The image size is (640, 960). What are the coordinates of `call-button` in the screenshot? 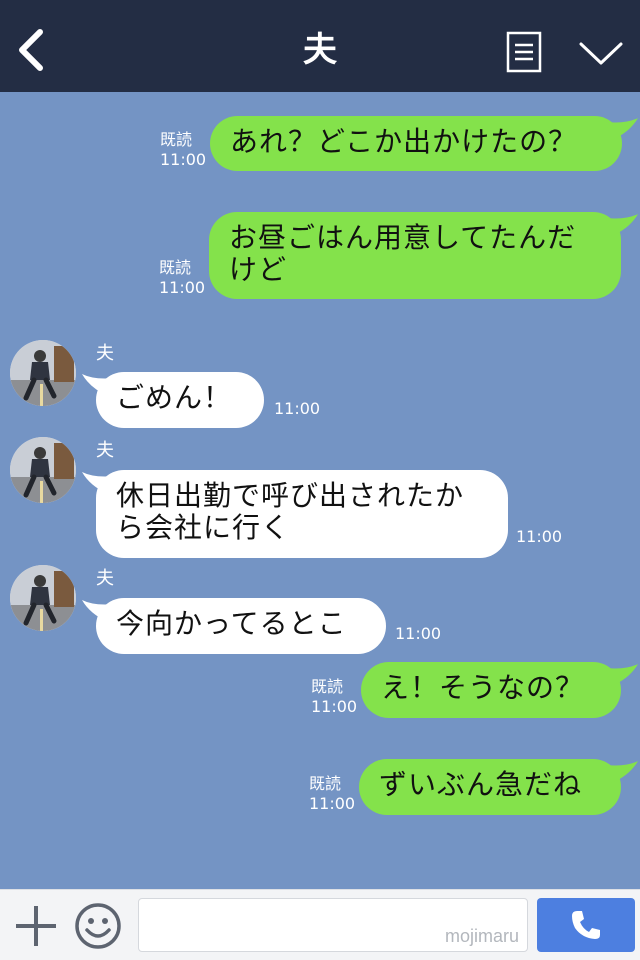 It's located at (586, 925).